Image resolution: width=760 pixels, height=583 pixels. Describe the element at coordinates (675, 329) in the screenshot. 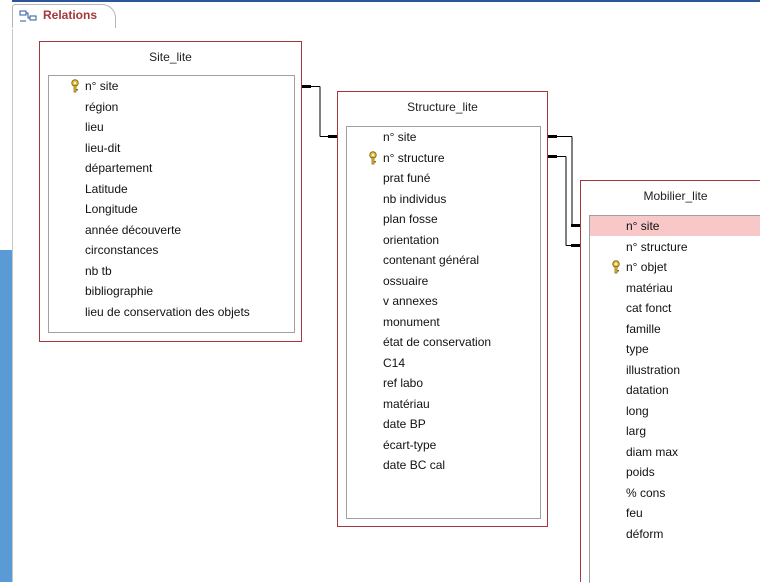

I see `field-row: famille` at that location.